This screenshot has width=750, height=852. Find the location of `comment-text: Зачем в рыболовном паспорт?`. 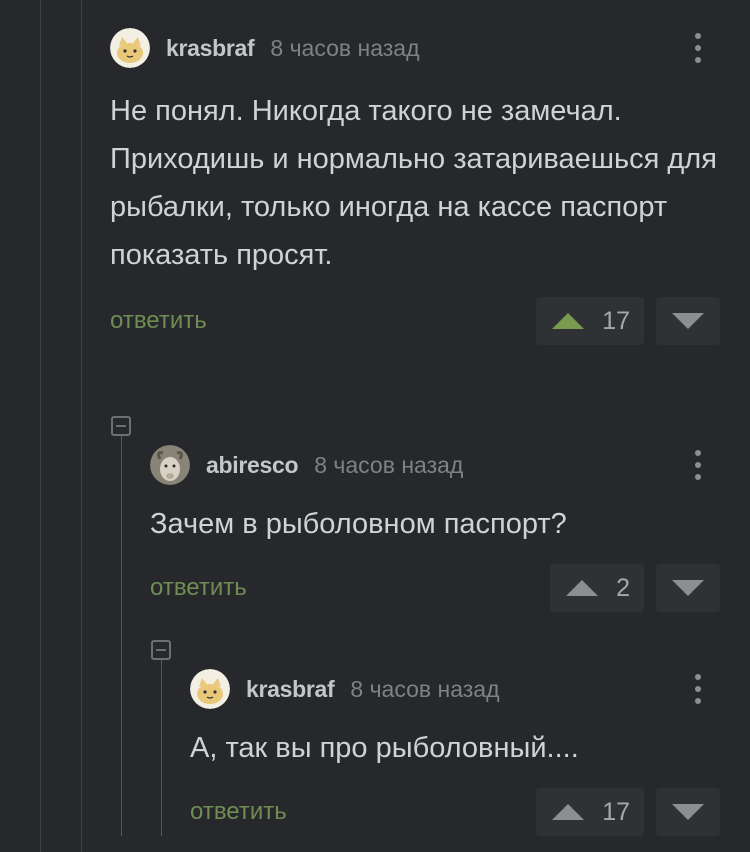

comment-text: Зачем в рыболовном паспорт? is located at coordinates (358, 524).